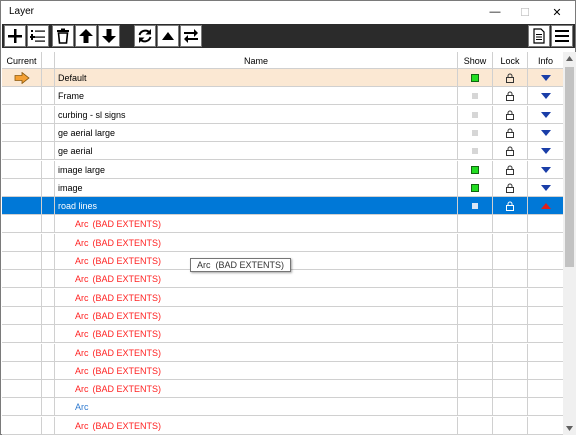 This screenshot has height=435, width=576. I want to click on layer-row: image large, so click(282, 169).